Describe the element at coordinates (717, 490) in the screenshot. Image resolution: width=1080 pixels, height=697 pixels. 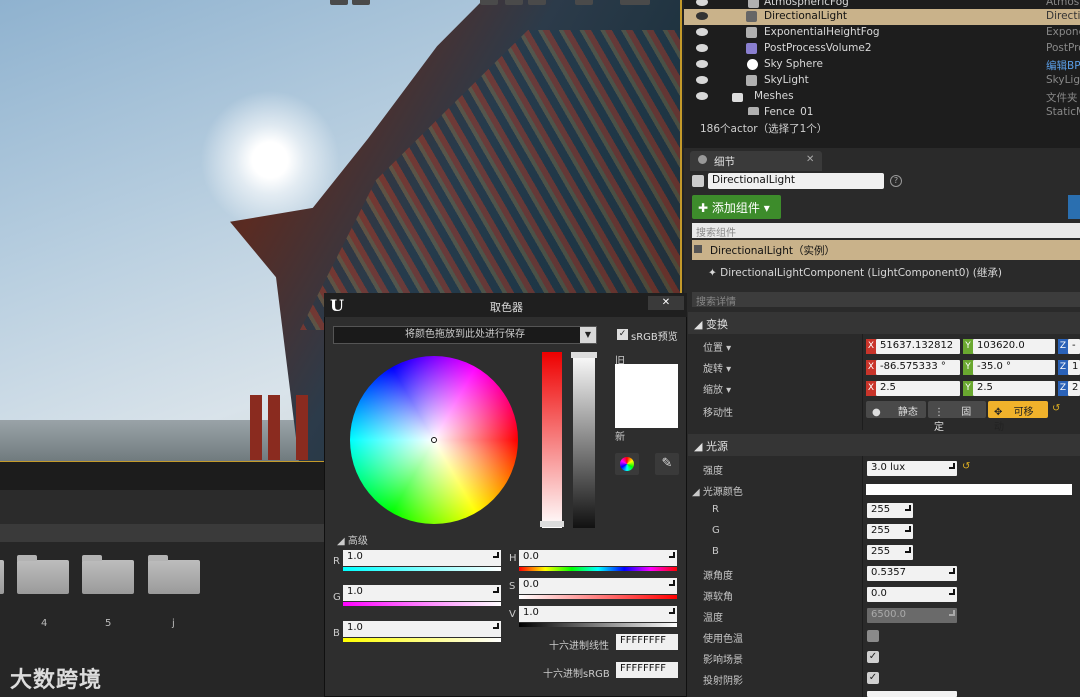
I see `light-color-label: ◢ 光源颜色` at that location.